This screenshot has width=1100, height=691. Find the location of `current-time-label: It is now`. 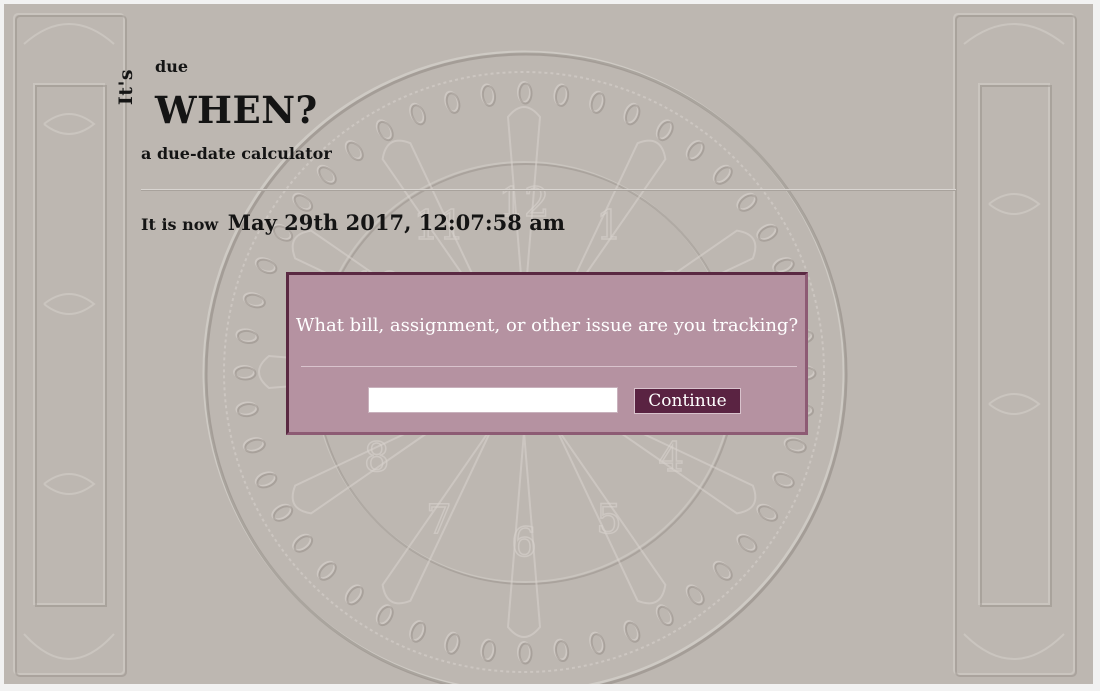

current-time-label: It is now is located at coordinates (180, 224).